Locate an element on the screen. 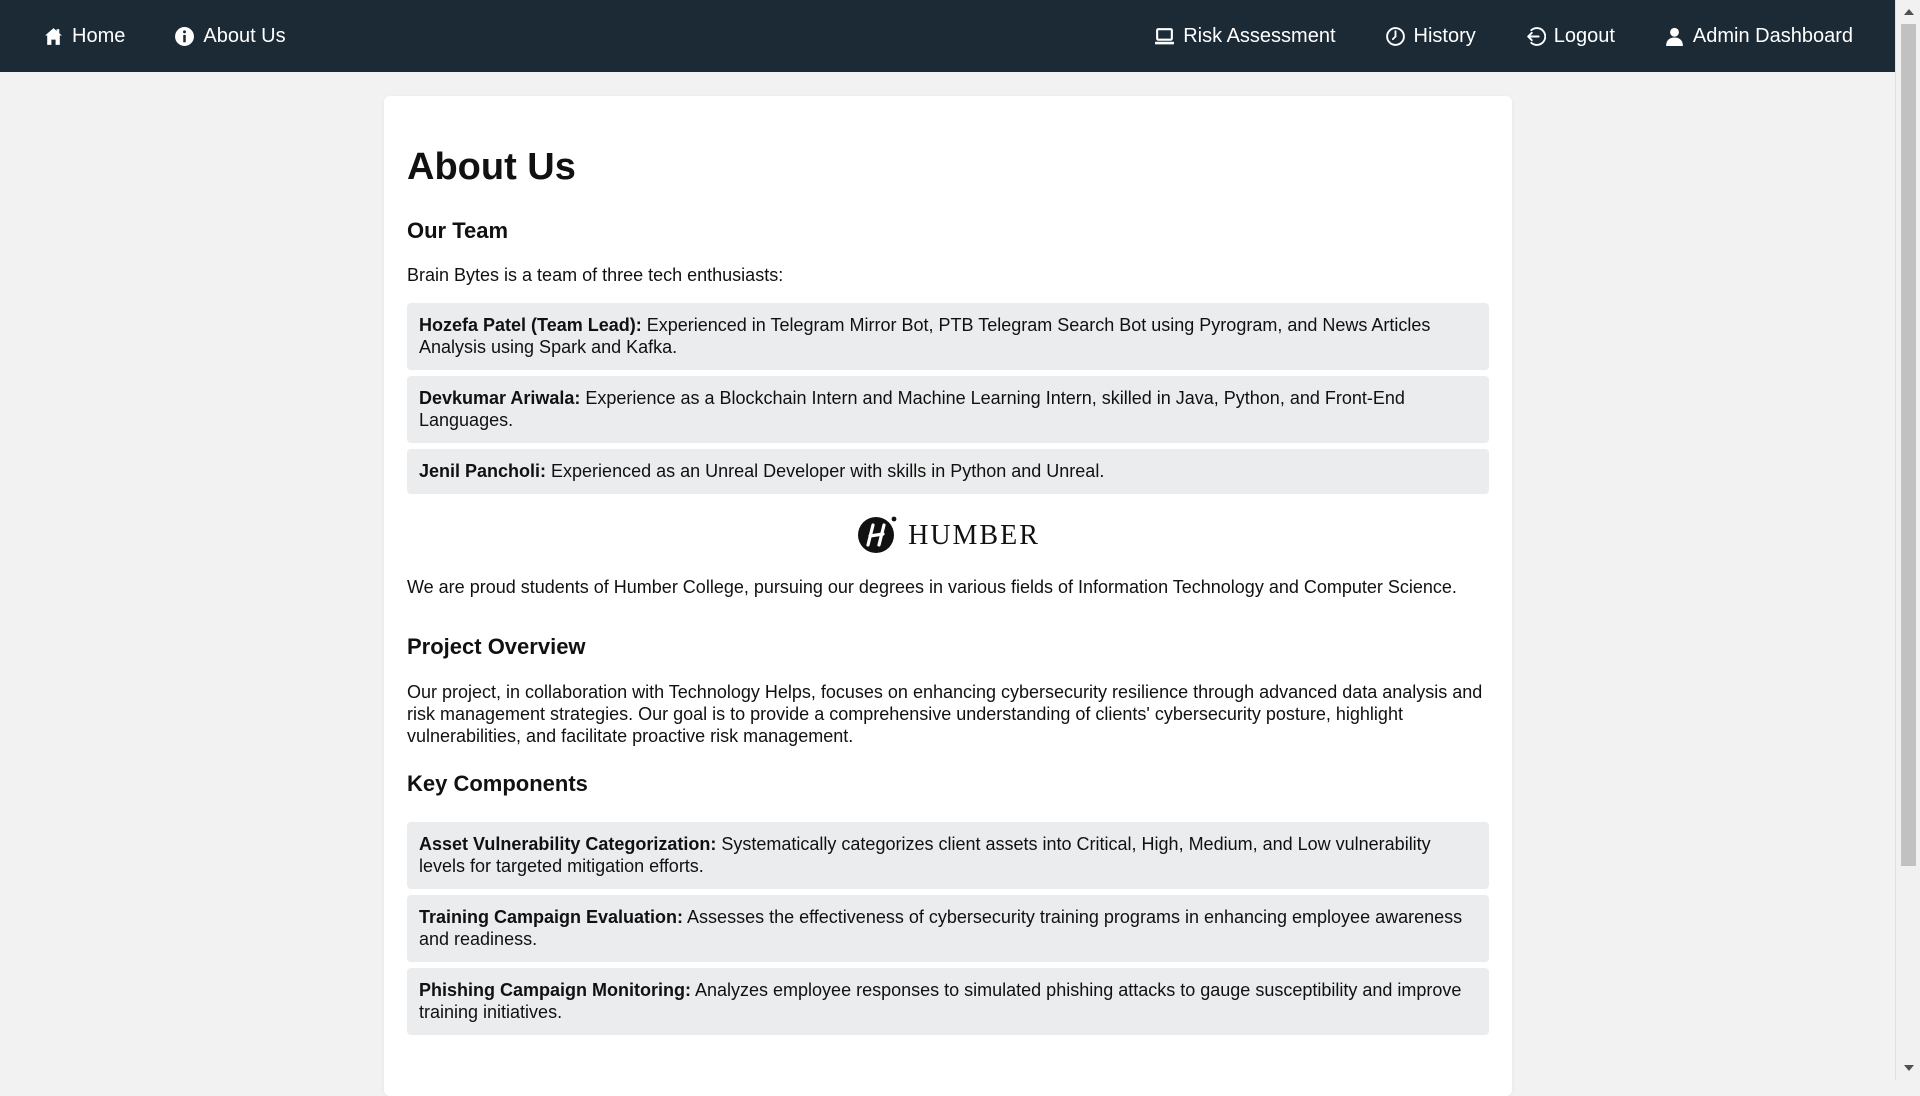  vertical-scrollbar is located at coordinates (1907, 540).